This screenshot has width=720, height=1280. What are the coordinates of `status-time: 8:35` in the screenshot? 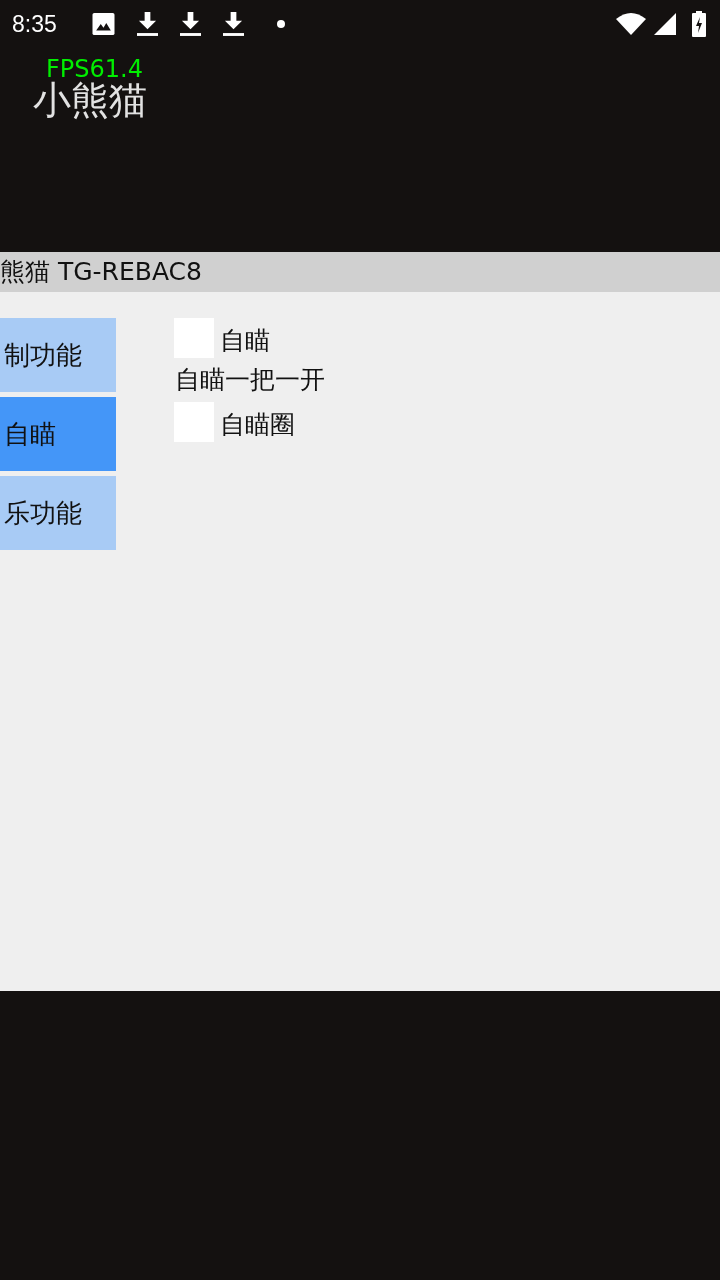 It's located at (35, 24).